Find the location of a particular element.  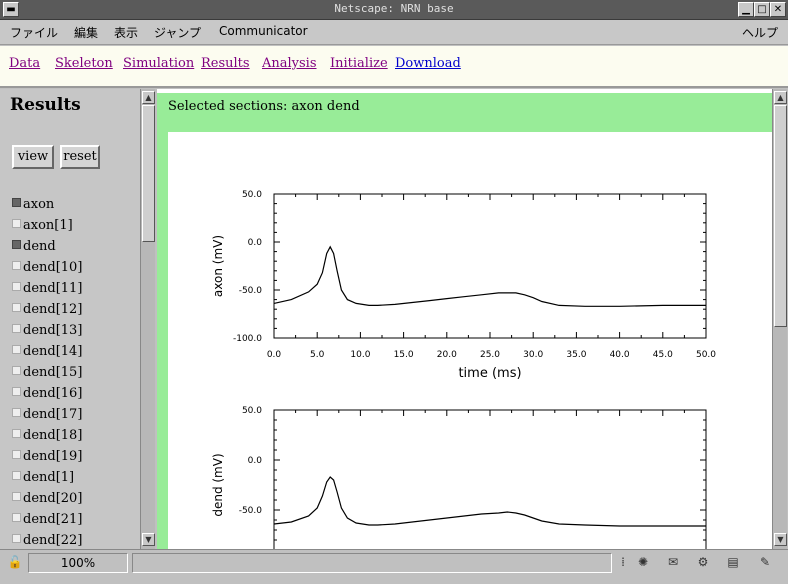

x-tick-label: 20.0 is located at coordinates (447, 355).